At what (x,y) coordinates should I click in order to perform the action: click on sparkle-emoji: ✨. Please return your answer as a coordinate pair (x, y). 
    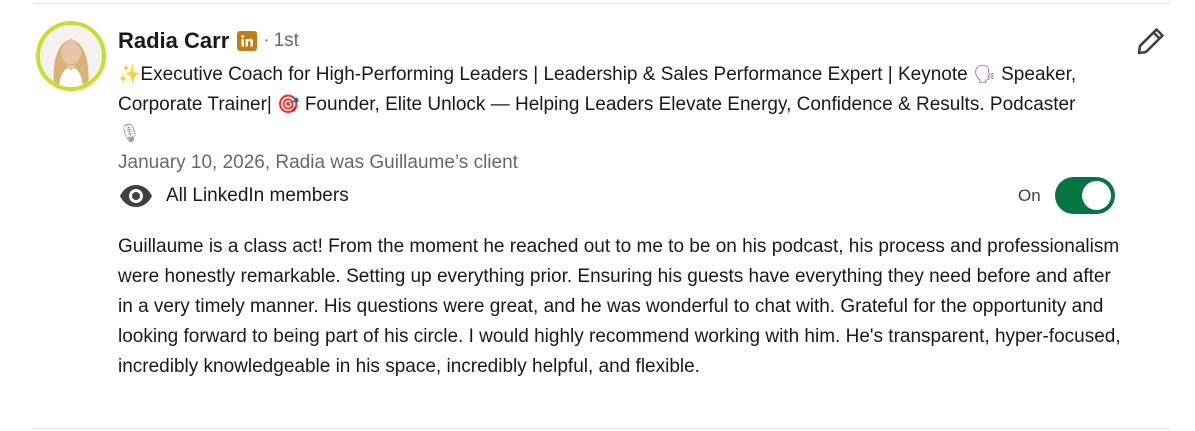
    Looking at the image, I should click on (129, 74).